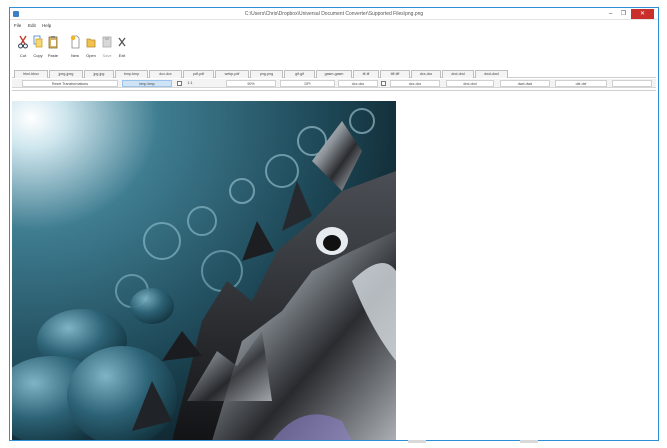  What do you see at coordinates (307, 83) in the screenshot?
I see `dpi-field: DPI` at bounding box center [307, 83].